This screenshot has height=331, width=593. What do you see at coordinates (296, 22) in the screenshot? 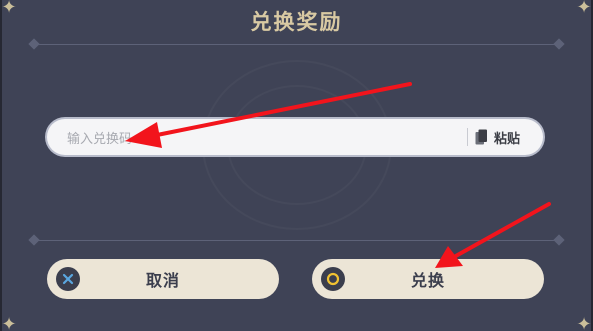
I see `dialog-title: 兑换奖励` at bounding box center [296, 22].